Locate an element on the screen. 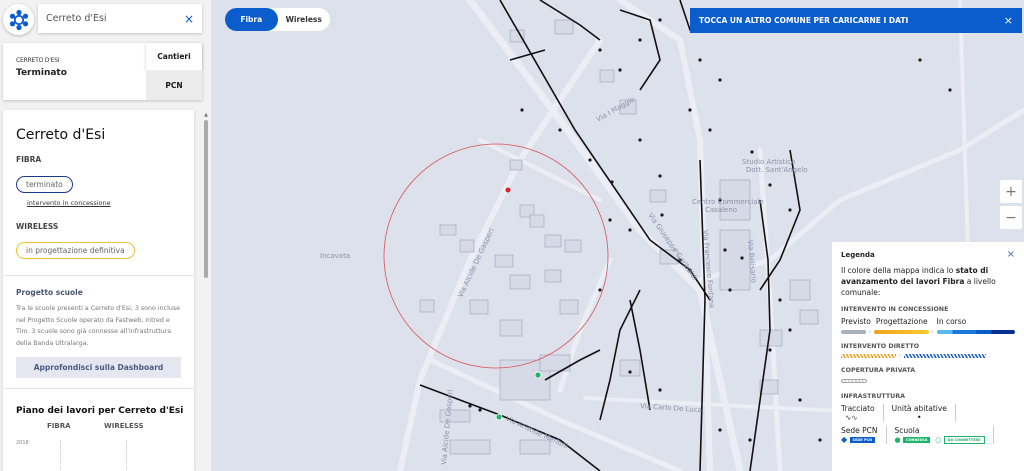 The image size is (1024, 471). legend-concessione: INTERVENTO IN CONCESSIONE is located at coordinates (895, 309).